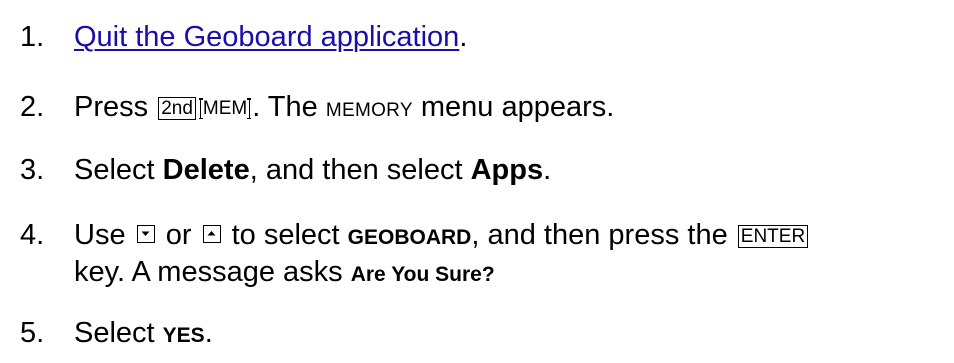  I want to click on step-text: Press 2nd MEM. The MEMORY menu appears., so click(504, 109).